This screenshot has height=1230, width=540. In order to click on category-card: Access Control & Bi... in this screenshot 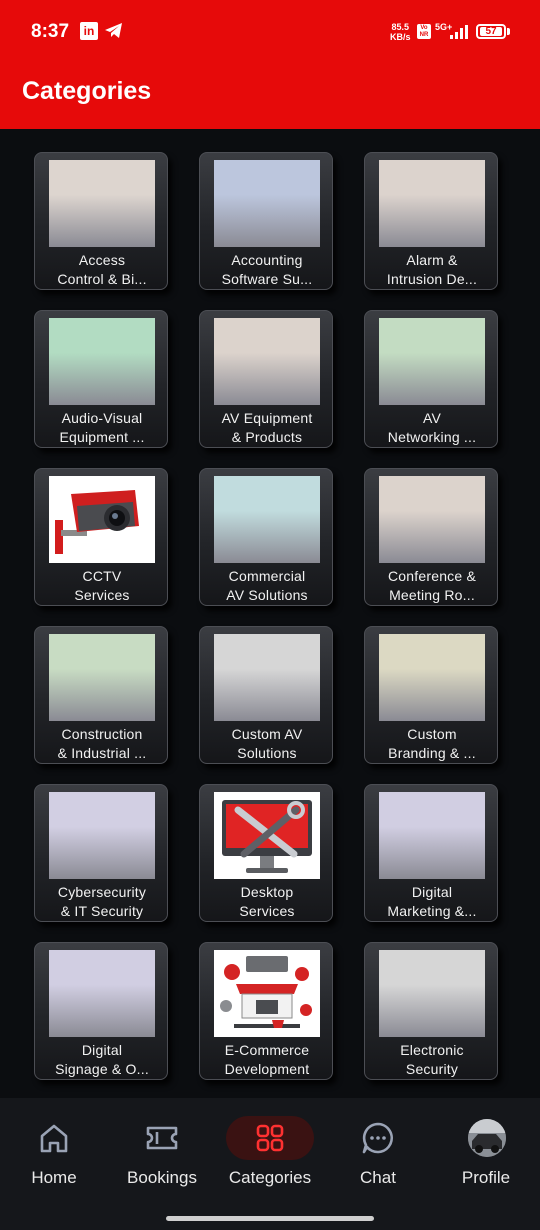, I will do `click(101, 221)`.